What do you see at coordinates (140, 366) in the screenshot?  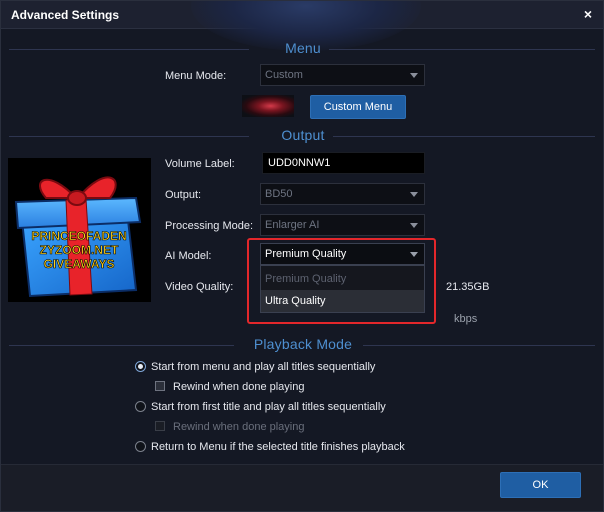 I see `radio-start-from-menu` at bounding box center [140, 366].